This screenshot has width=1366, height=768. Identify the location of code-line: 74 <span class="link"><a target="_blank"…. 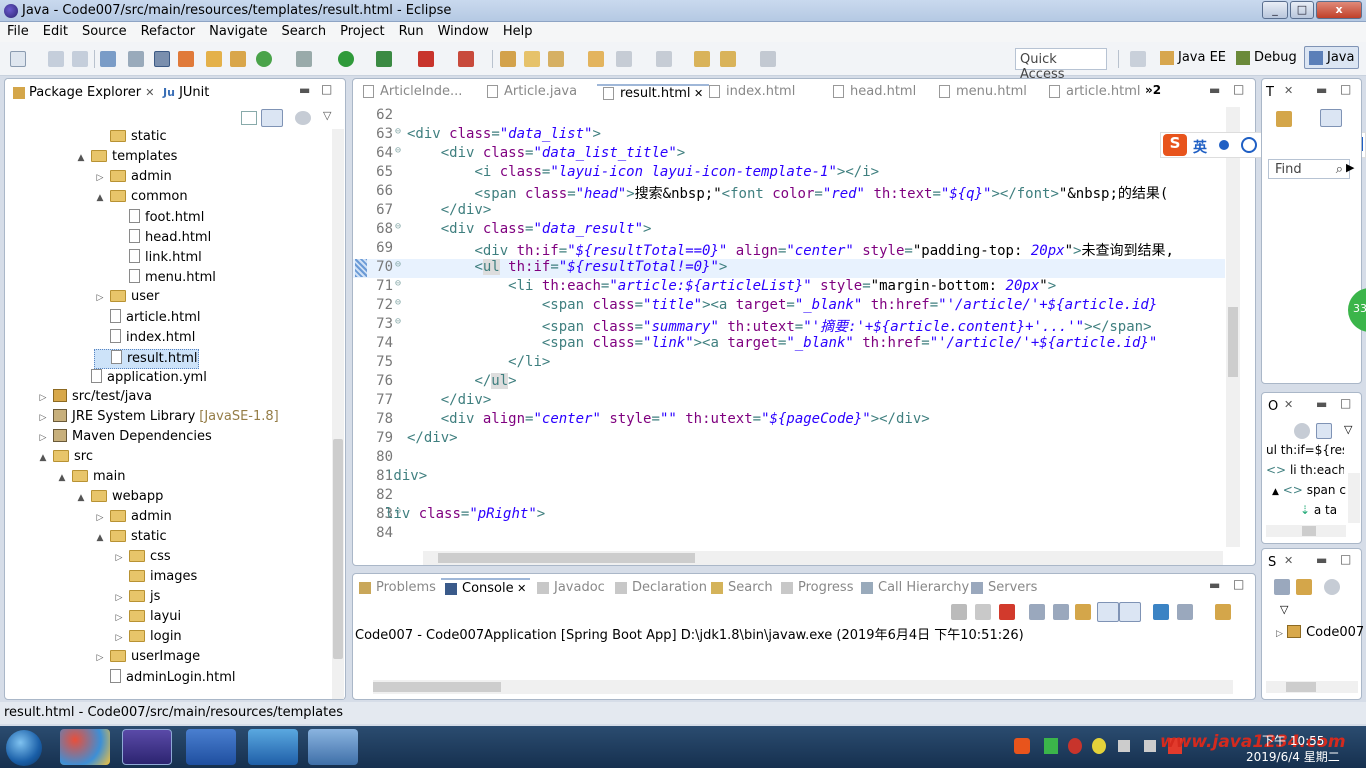
(789, 344).